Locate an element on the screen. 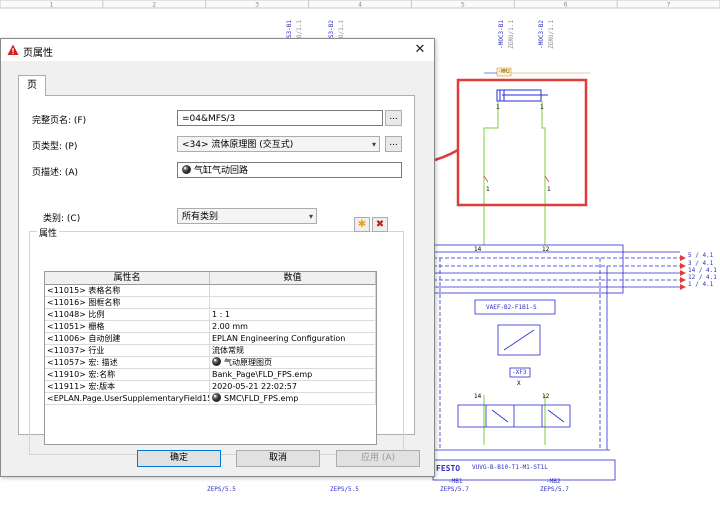  warning-icon is located at coordinates (13, 49).